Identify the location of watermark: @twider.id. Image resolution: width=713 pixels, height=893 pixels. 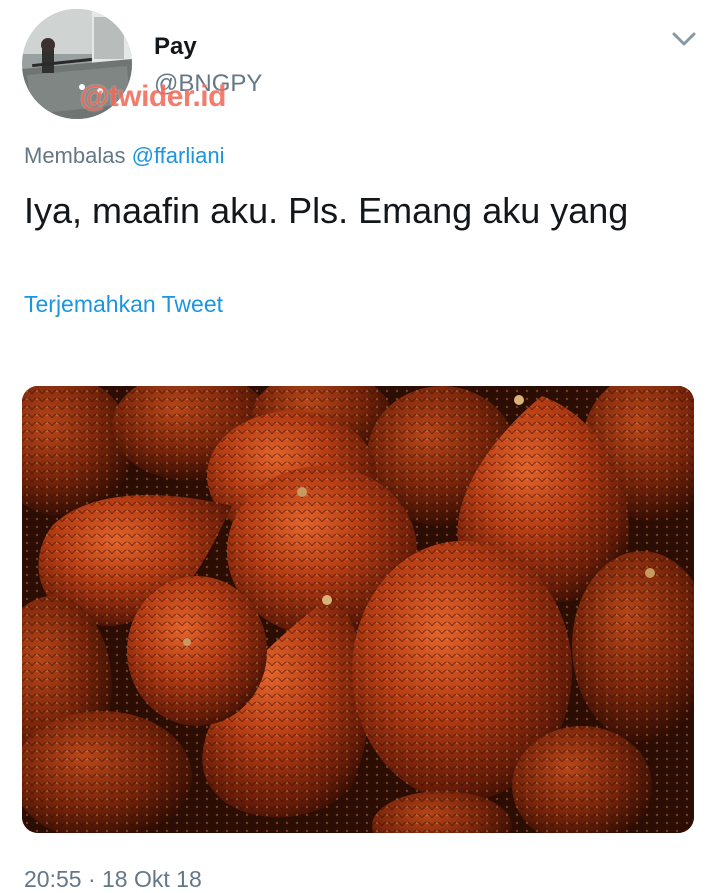
(153, 96).